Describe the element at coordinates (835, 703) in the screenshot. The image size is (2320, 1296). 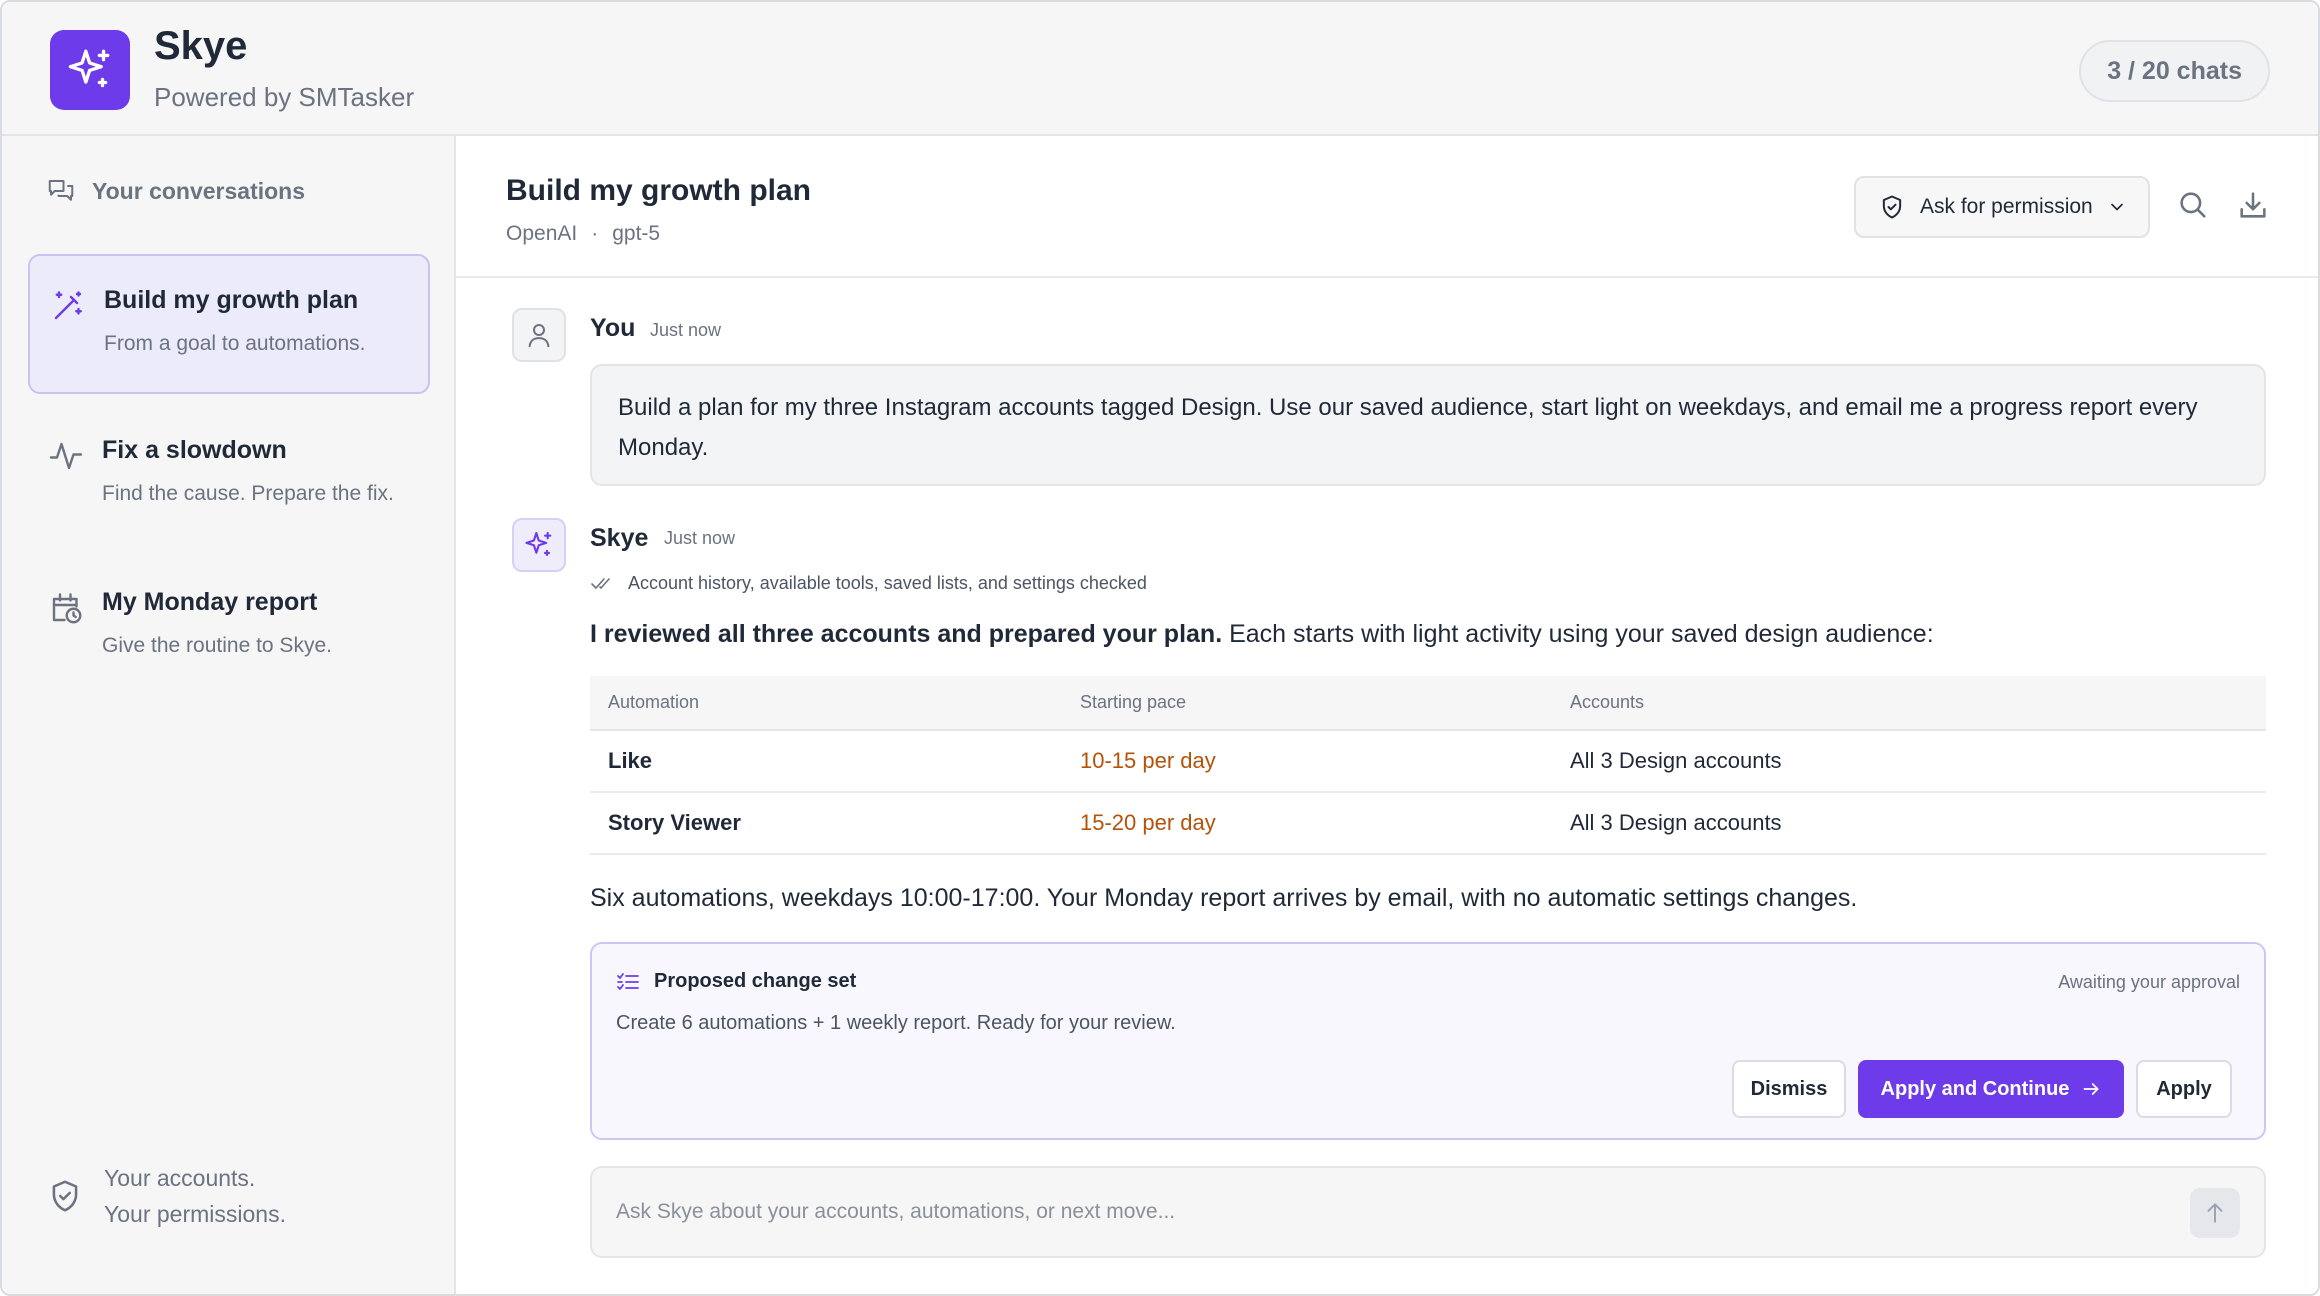
I see `column-header-automation: Automation` at that location.